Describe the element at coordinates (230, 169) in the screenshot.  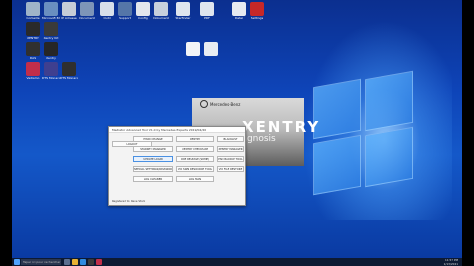
I see `vci-file-restore-button: VCI FILE RESTORE` at that location.